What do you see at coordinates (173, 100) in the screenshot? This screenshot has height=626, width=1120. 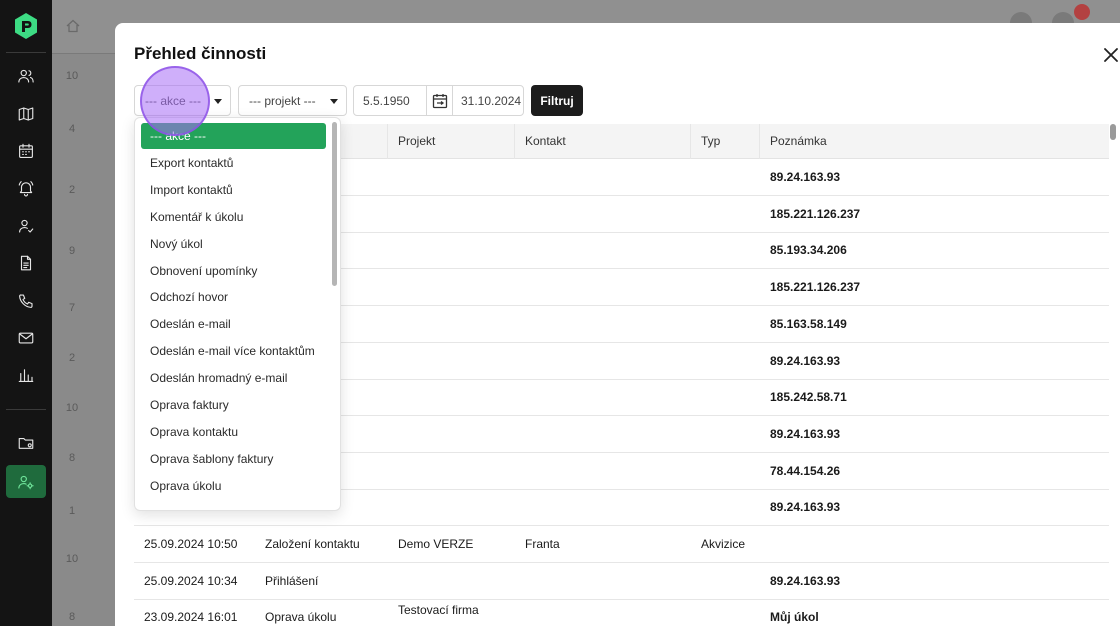 I see `akce-select-value: --- akce ---` at bounding box center [173, 100].